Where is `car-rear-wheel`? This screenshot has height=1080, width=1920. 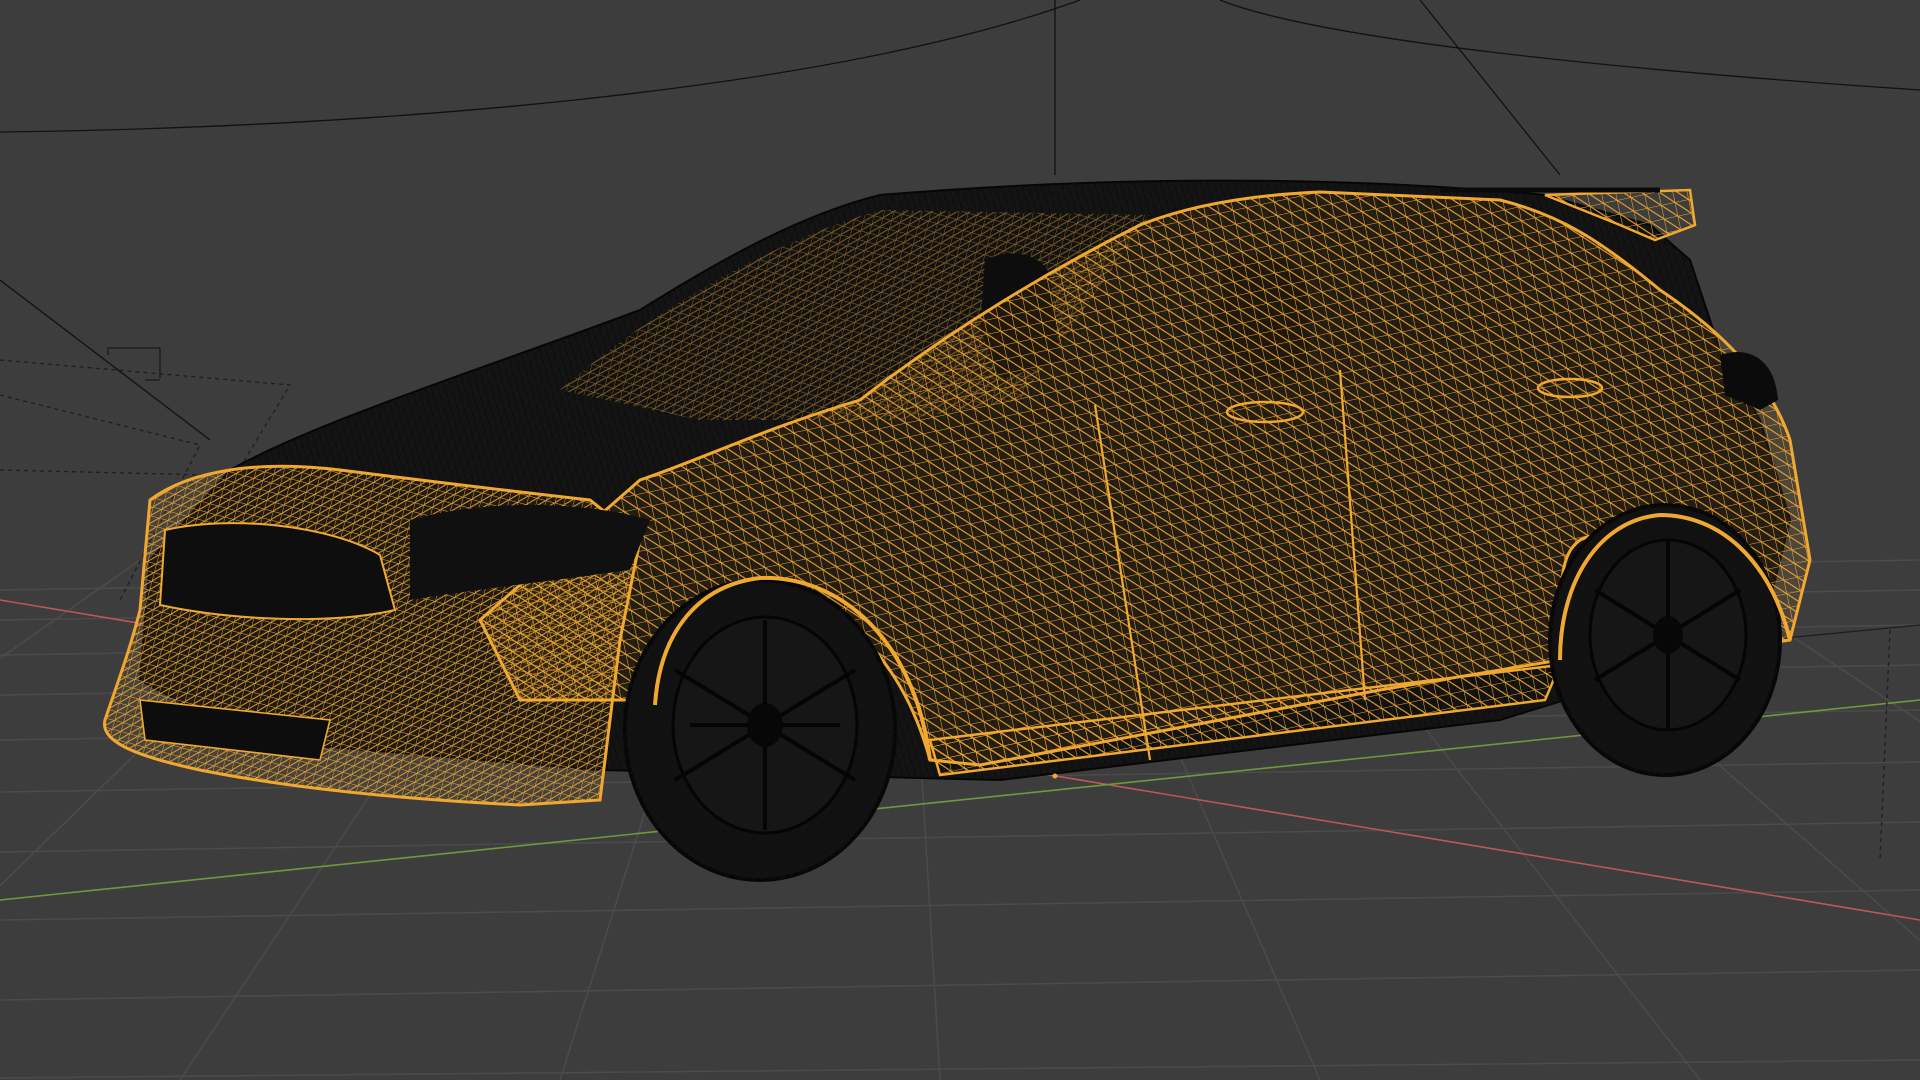 car-rear-wheel is located at coordinates (1665, 640).